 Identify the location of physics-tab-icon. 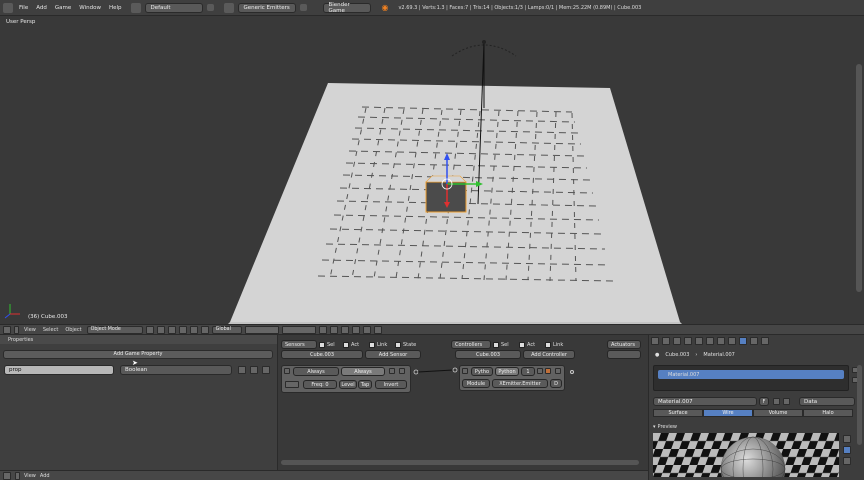
(765, 341).